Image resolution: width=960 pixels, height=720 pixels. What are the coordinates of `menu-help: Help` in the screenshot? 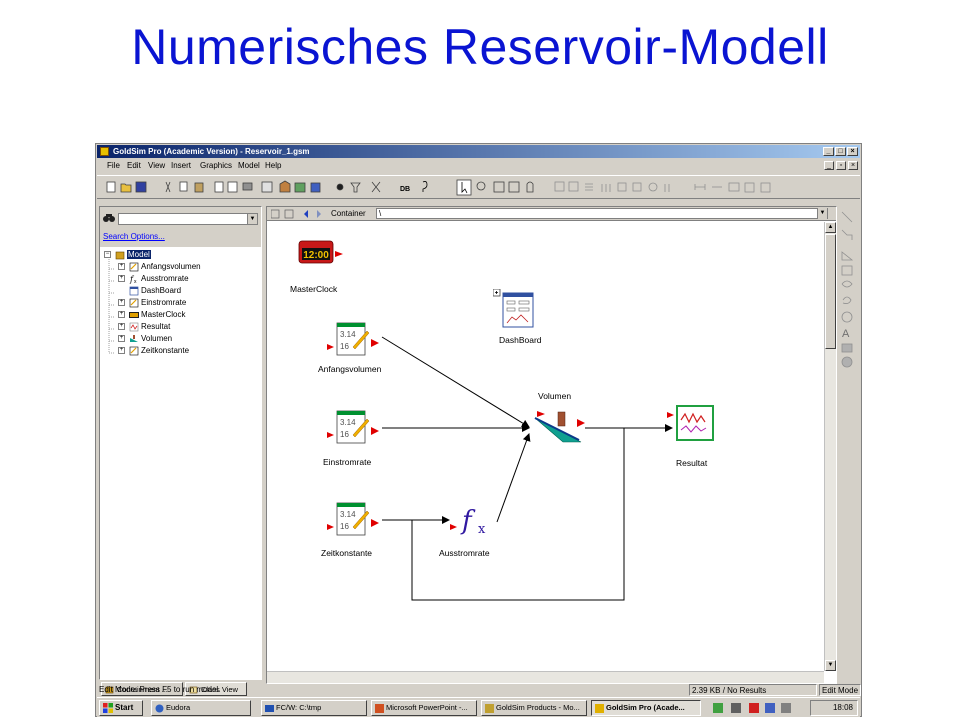 It's located at (273, 165).